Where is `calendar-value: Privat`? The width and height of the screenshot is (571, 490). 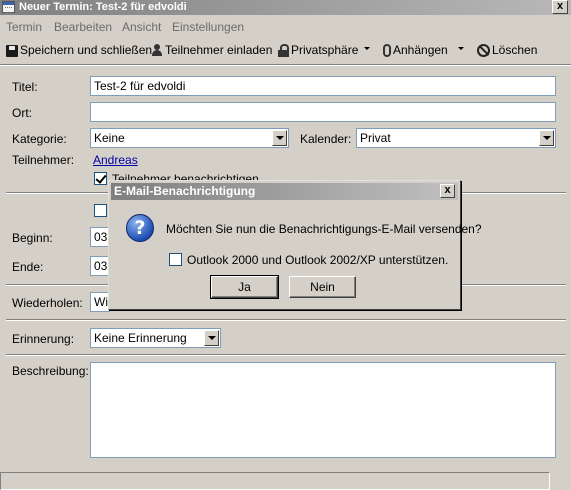 calendar-value: Privat is located at coordinates (375, 138).